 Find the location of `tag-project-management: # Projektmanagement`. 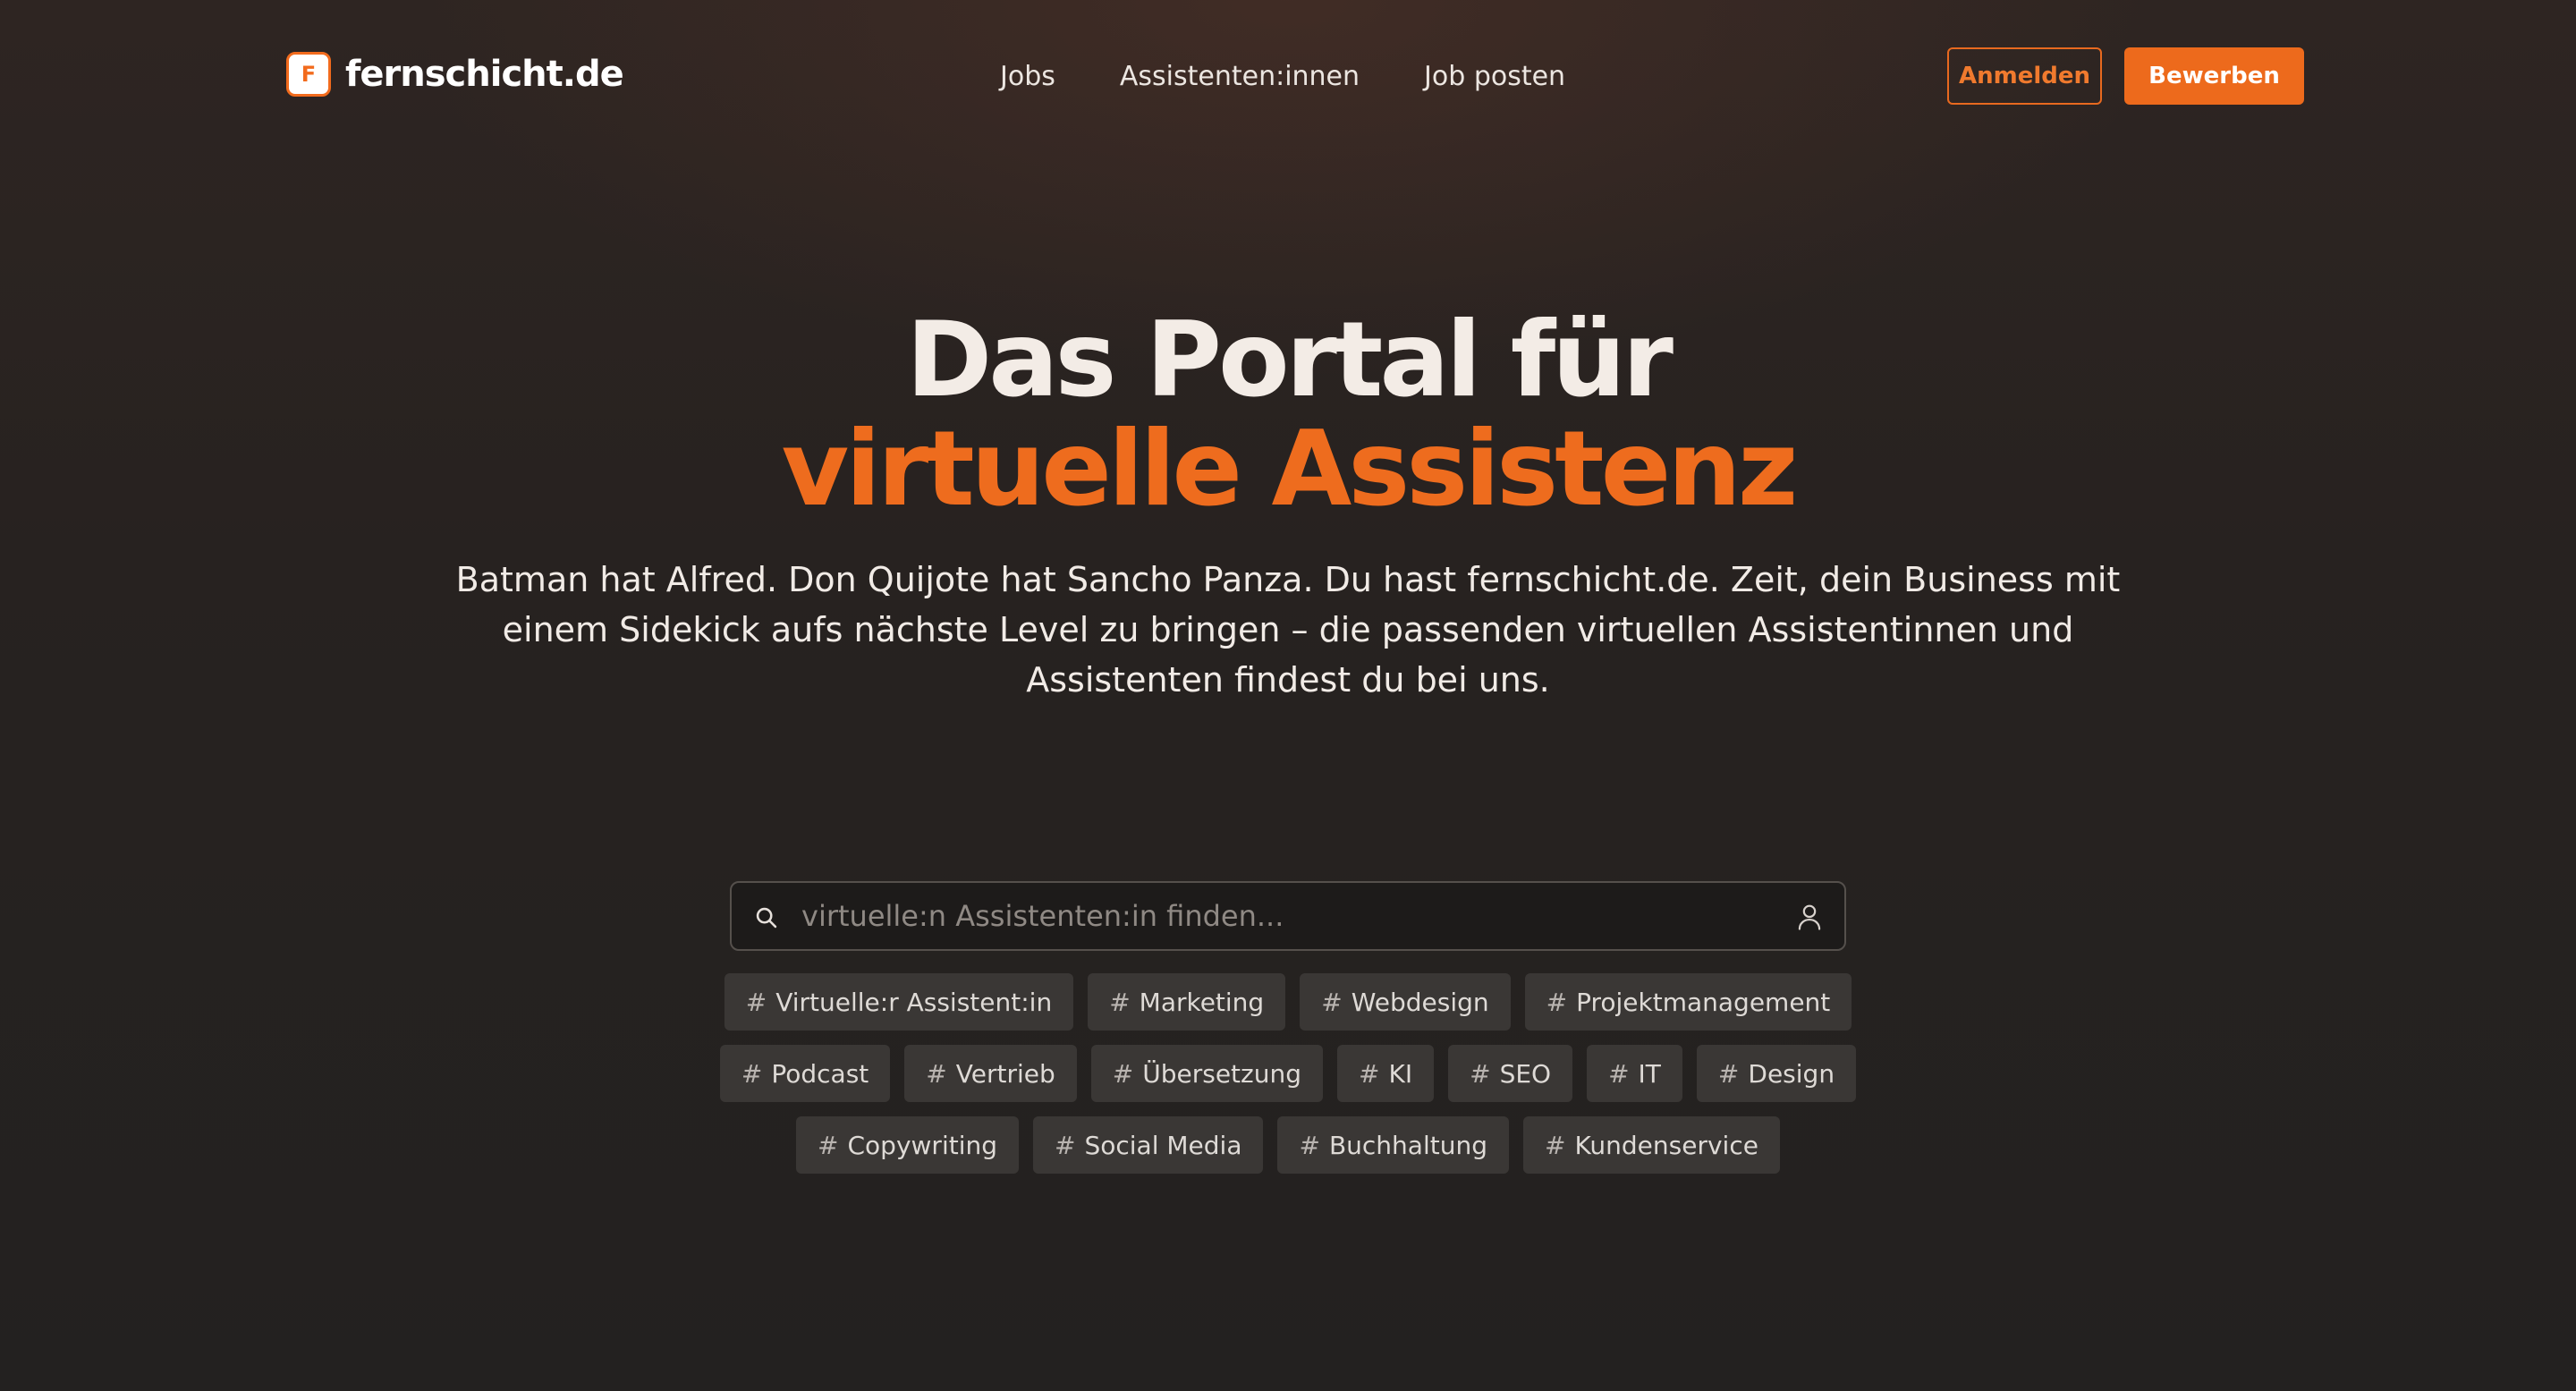

tag-project-management: # Projektmanagement is located at coordinates (1688, 1002).